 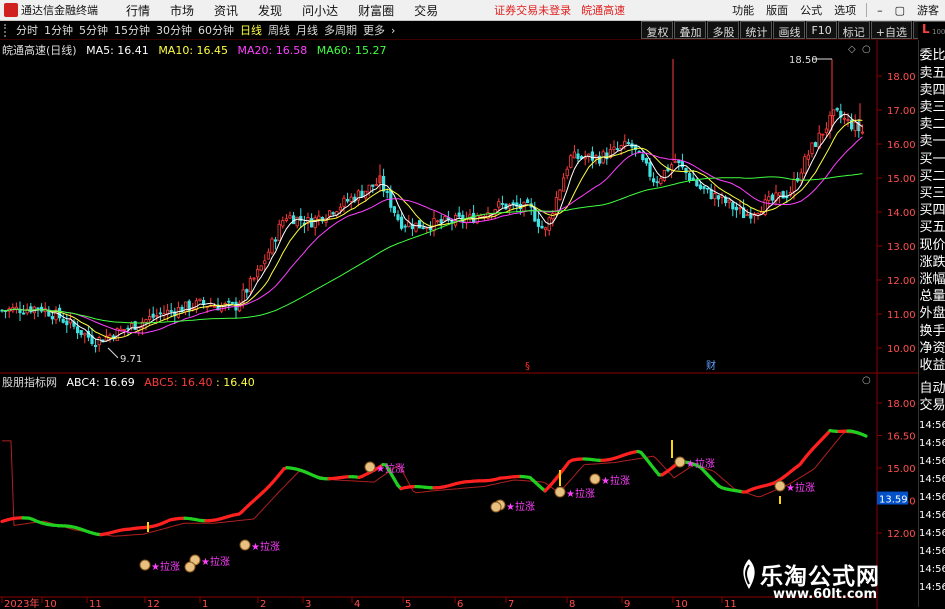 I want to click on level-number: 1000, so click(x=938, y=32).